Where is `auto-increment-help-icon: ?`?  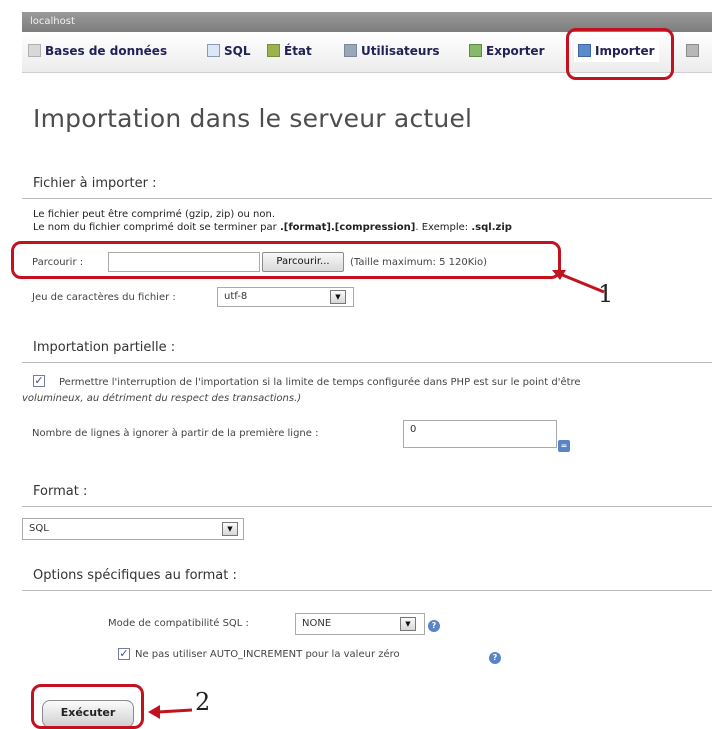
auto-increment-help-icon: ? is located at coordinates (495, 658).